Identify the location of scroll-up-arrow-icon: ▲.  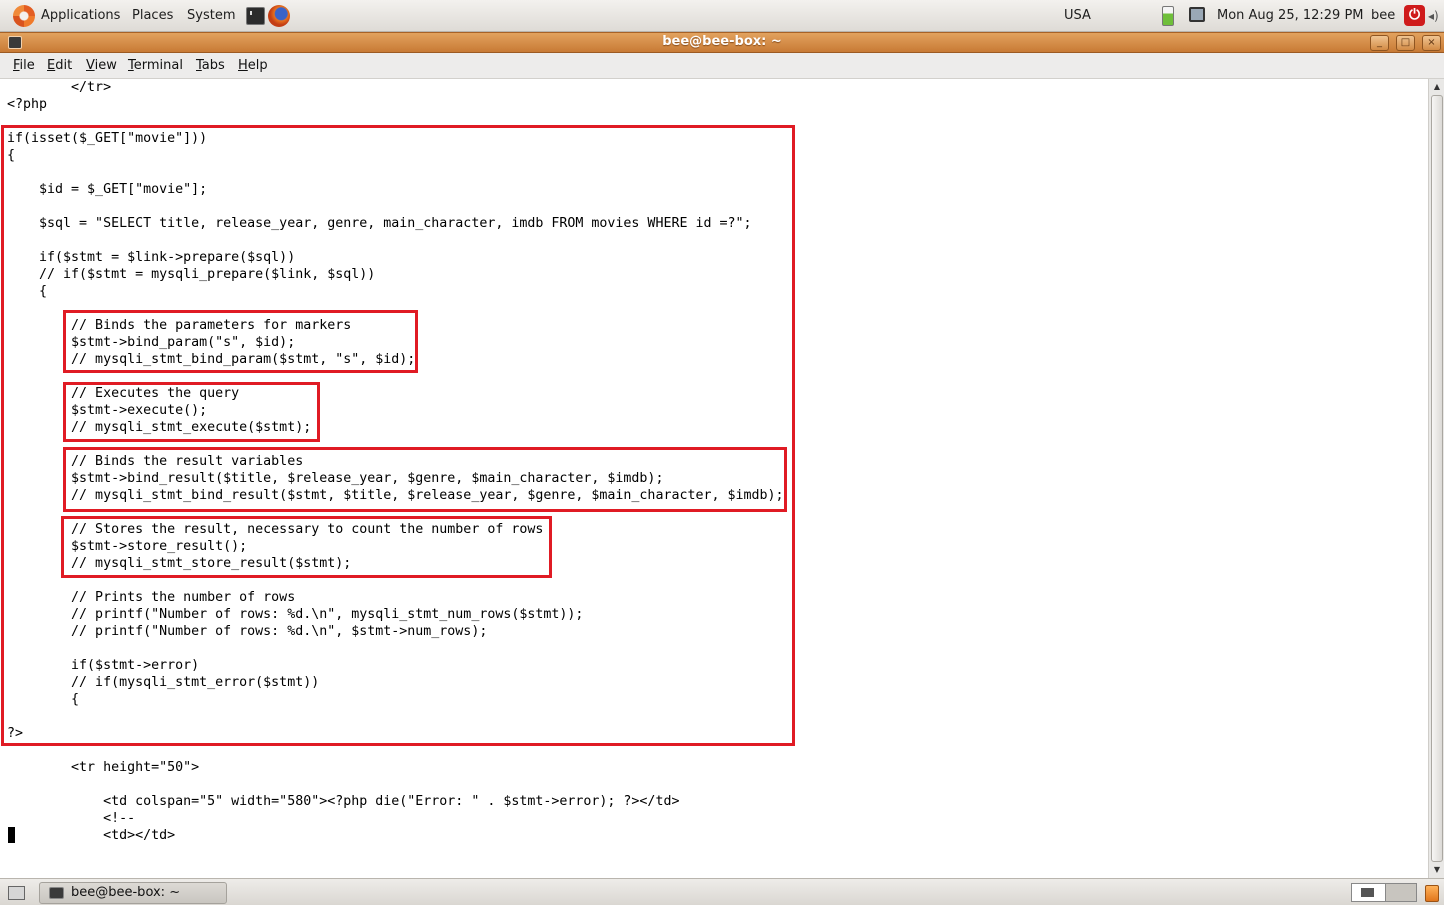
(1437, 87).